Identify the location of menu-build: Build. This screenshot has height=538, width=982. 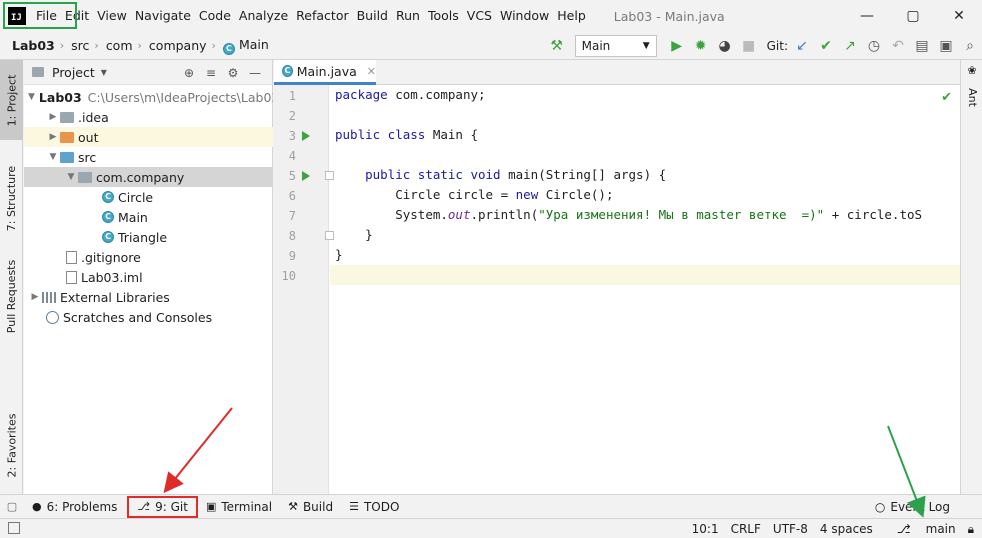
(372, 16).